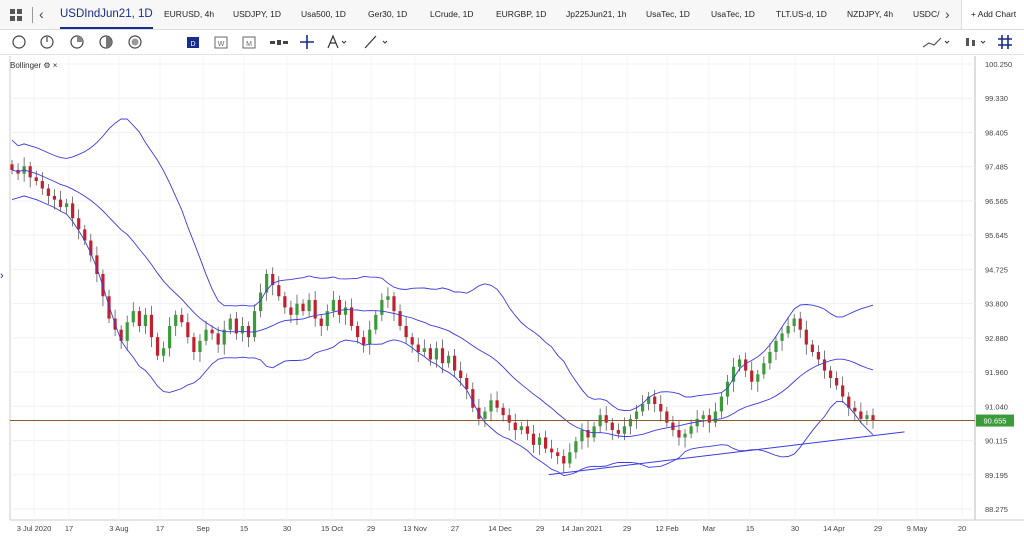 Image resolution: width=1024 pixels, height=540 pixels. What do you see at coordinates (733, 14) in the screenshot?
I see `tab-usatec-2: UsaTec, 1D` at bounding box center [733, 14].